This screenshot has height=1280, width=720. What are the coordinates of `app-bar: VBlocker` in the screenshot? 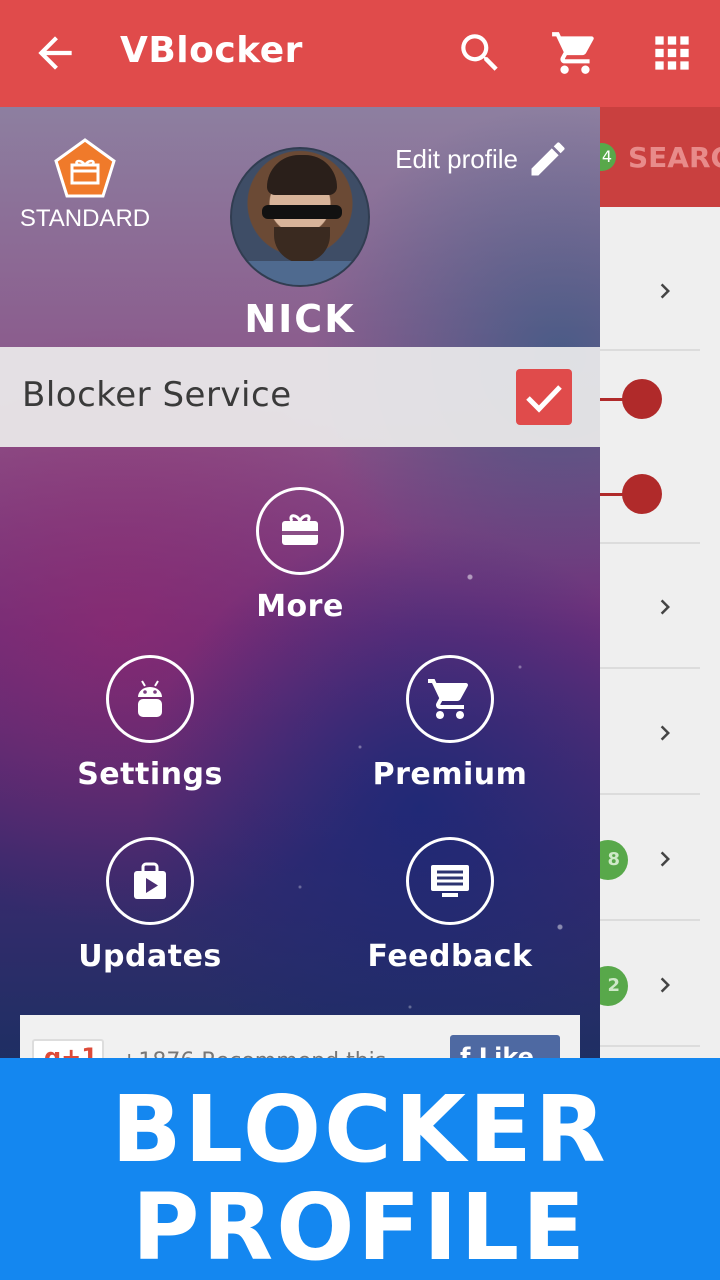 It's located at (360, 53).